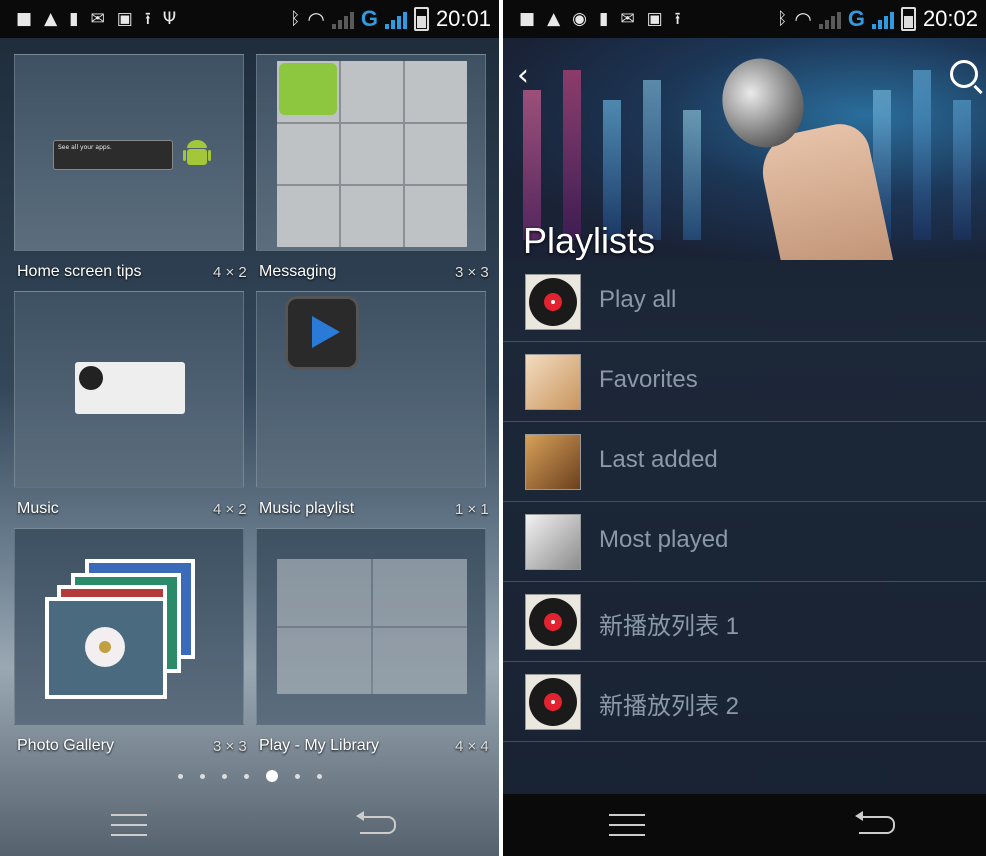  I want to click on widget-label: Music playlist, so click(307, 508).